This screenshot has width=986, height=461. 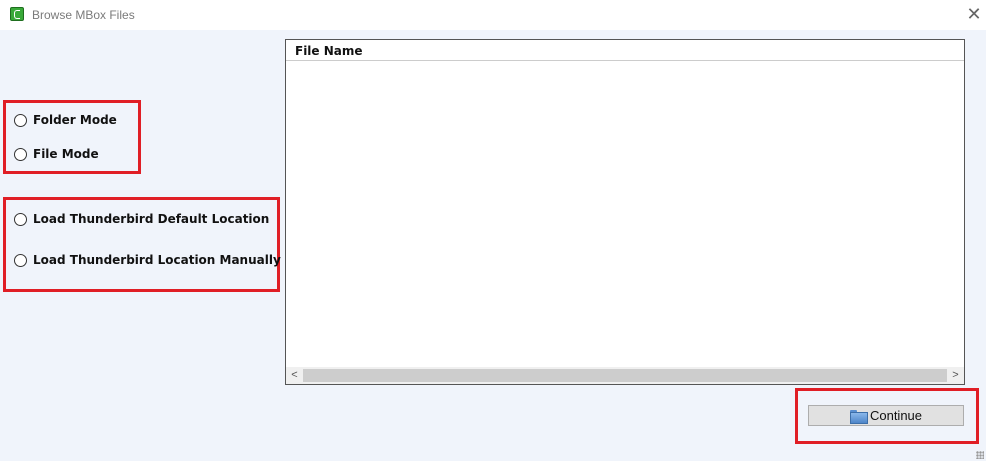 What do you see at coordinates (896, 415) in the screenshot?
I see `continue-label: Continue` at bounding box center [896, 415].